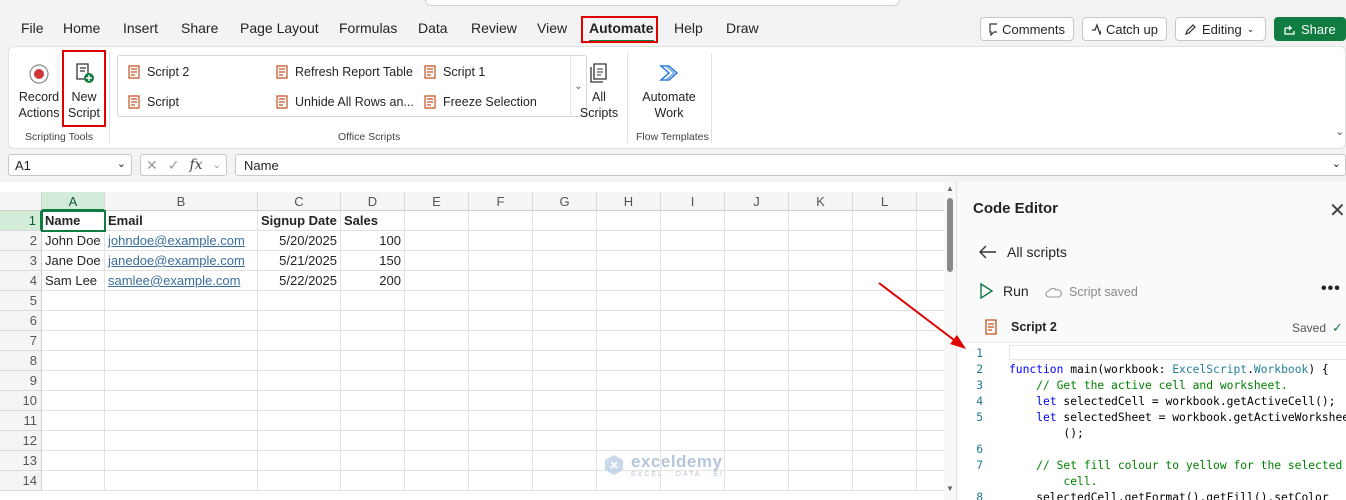  I want to click on cell-d4: 200, so click(373, 281).